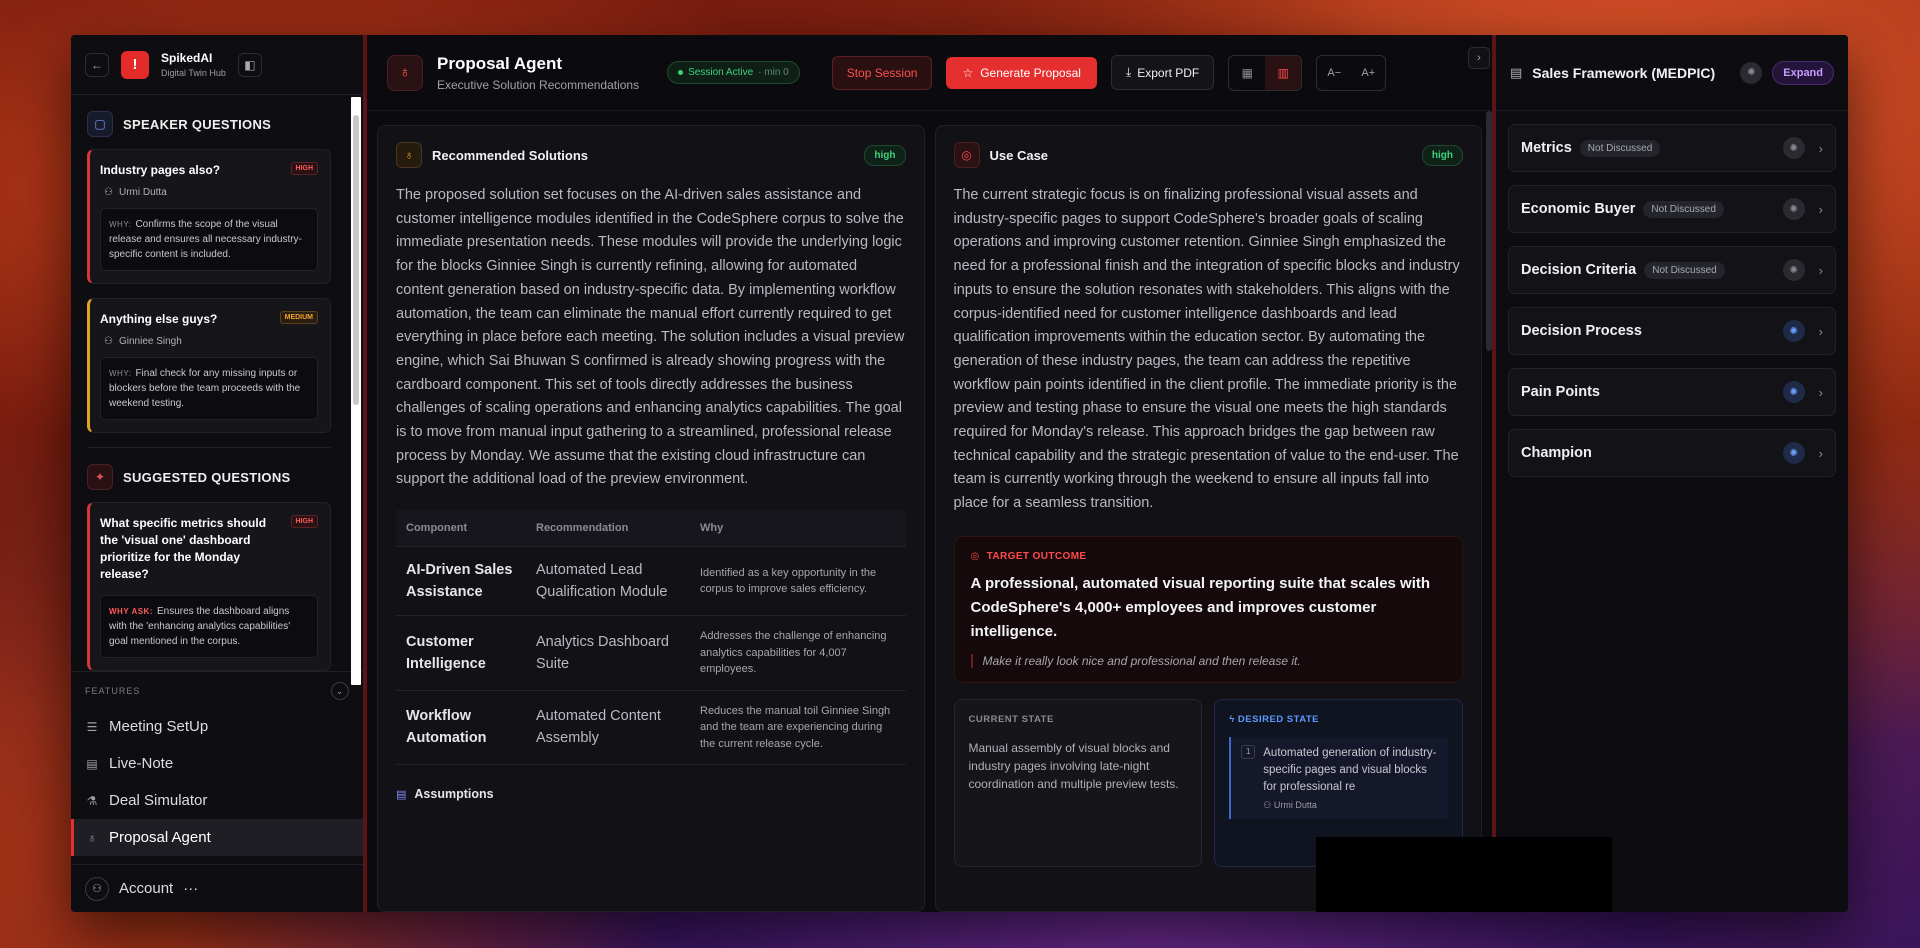  I want to click on flask-icon: ⚗, so click(92, 800).